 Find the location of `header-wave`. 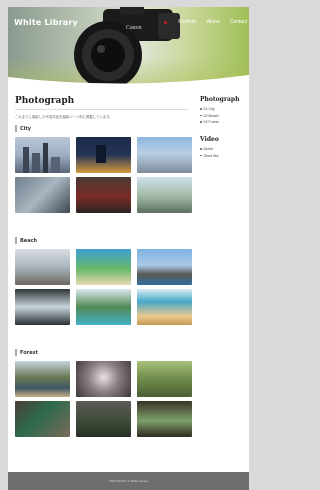

header-wave is located at coordinates (128, 80).